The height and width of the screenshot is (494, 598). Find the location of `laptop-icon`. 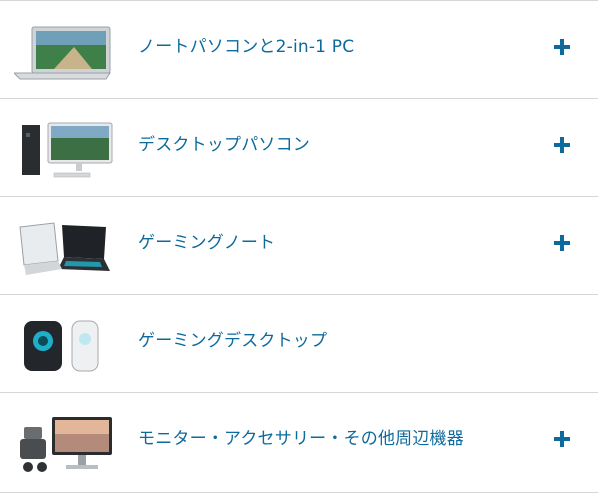

laptop-icon is located at coordinates (64, 52).